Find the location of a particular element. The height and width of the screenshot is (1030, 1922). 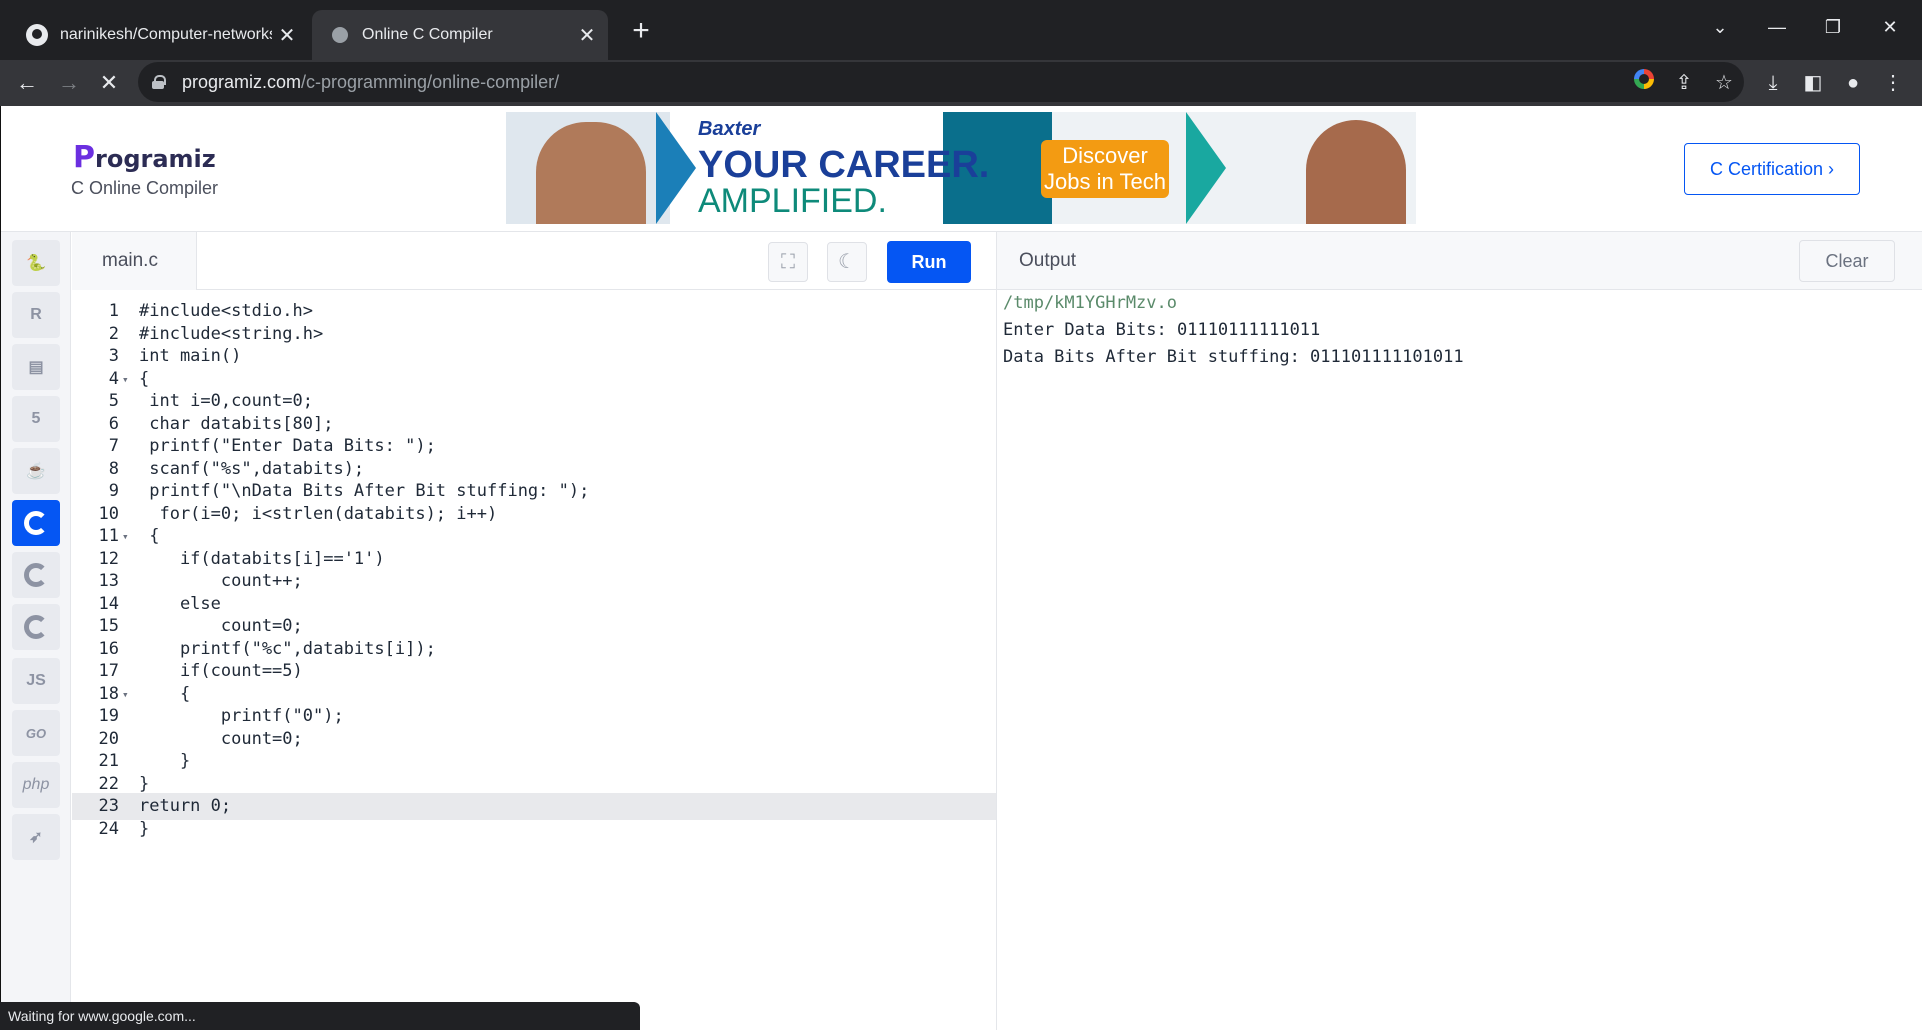

page-subtitle: C Online Compiler is located at coordinates (145, 188).